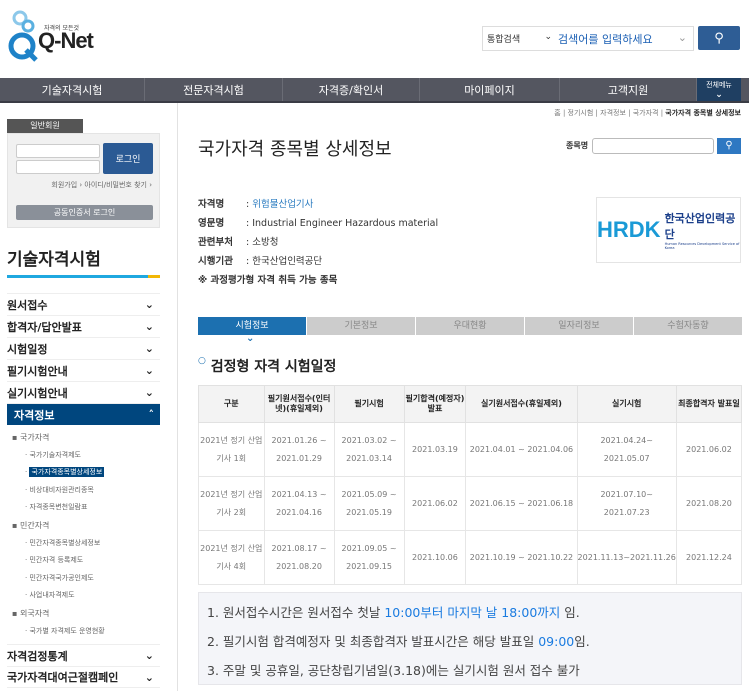 The height and width of the screenshot is (691, 749). What do you see at coordinates (629, 229) in the screenshot?
I see `org-logo-mark: HRDK` at bounding box center [629, 229].